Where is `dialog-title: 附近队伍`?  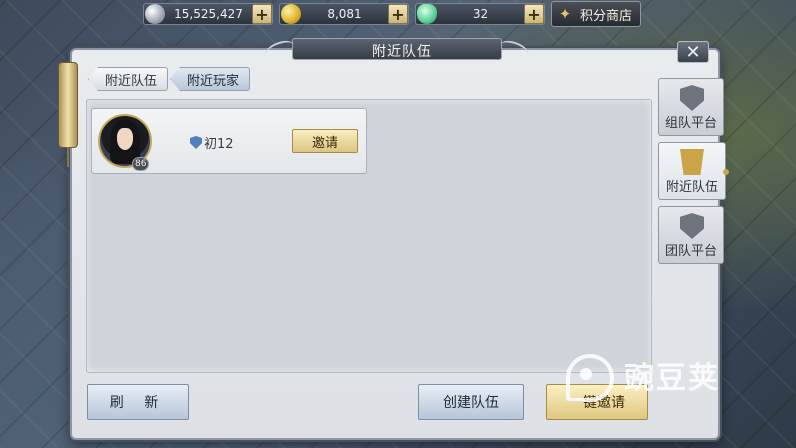 dialog-title: 附近队伍 is located at coordinates (402, 52).